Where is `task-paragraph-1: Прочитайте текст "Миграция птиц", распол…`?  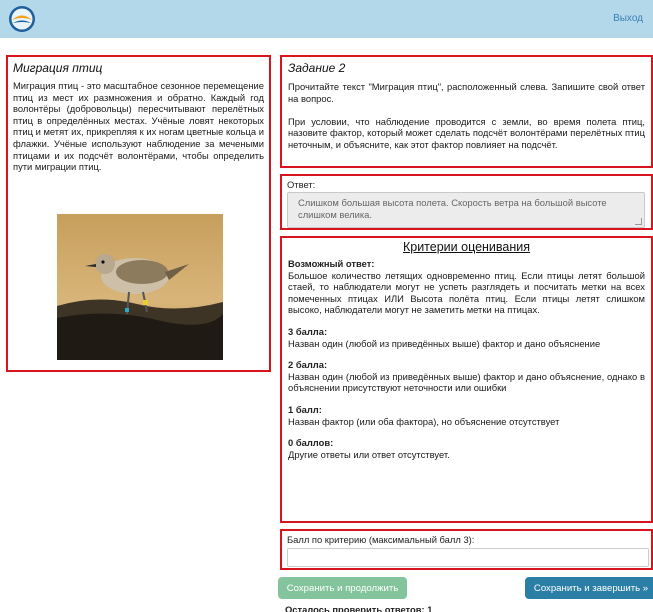
task-paragraph-1: Прочитайте текст "Миграция птиц", распол… is located at coordinates (466, 92).